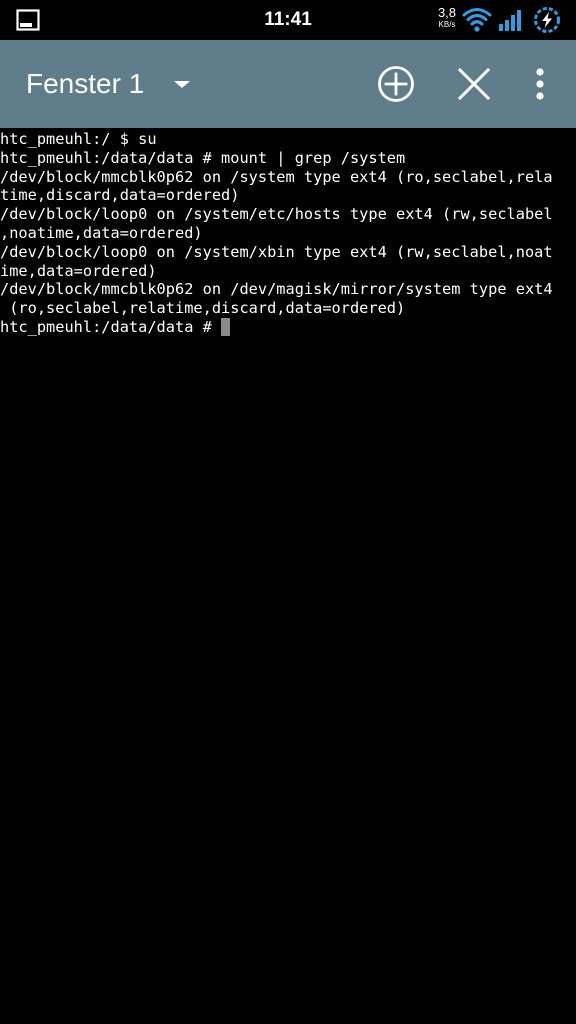  I want to click on add-circle-icon, so click(396, 84).